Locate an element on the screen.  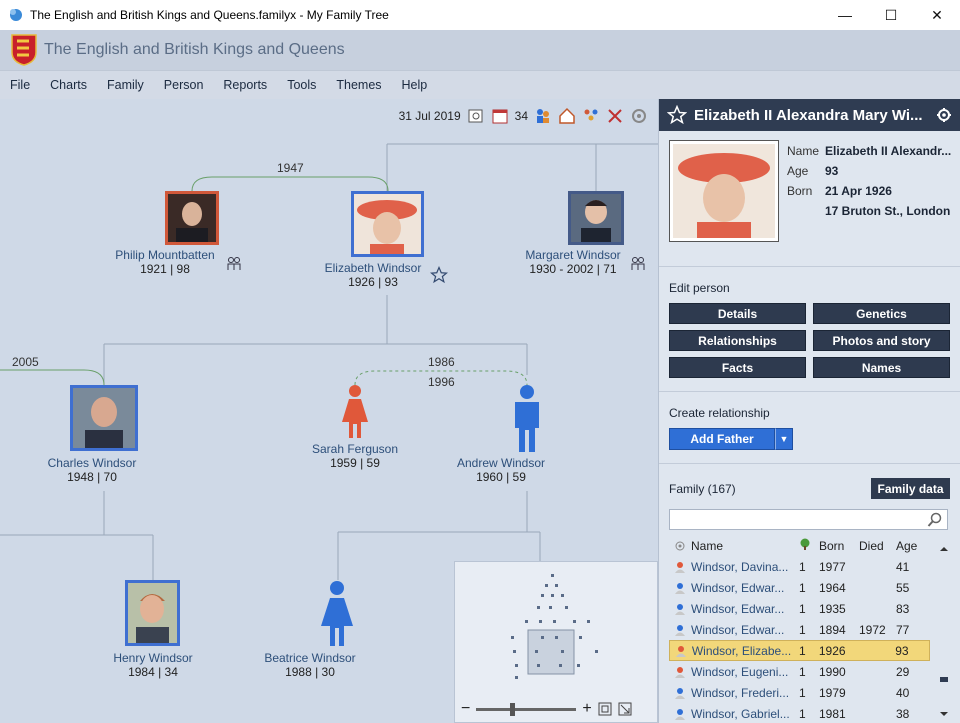
menu-charts: Charts is located at coordinates (68, 85).